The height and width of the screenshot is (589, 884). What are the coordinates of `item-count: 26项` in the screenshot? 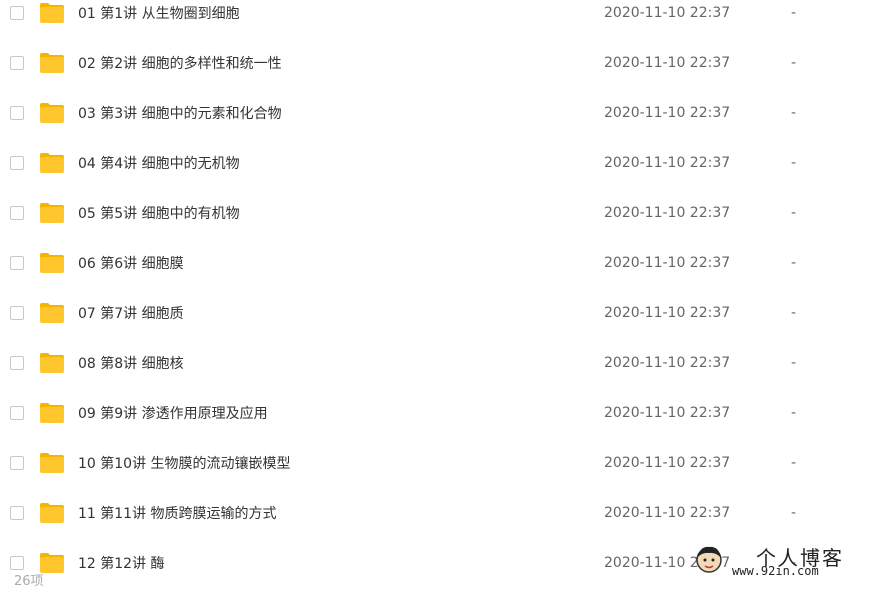 It's located at (29, 581).